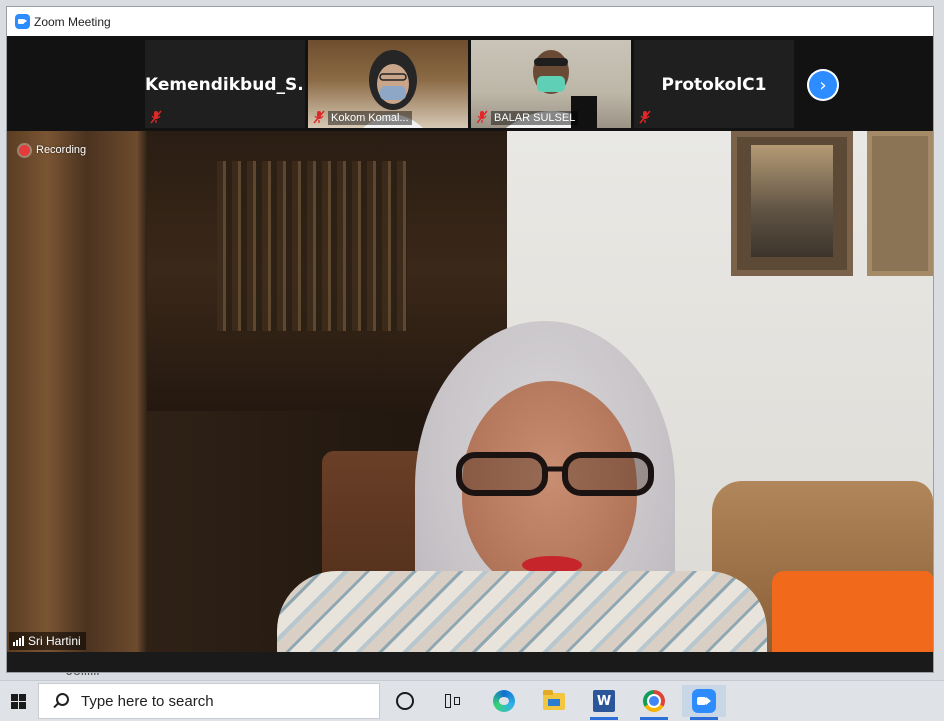 This screenshot has height=721, width=944. I want to click on window-bottom-bar, so click(470, 662).